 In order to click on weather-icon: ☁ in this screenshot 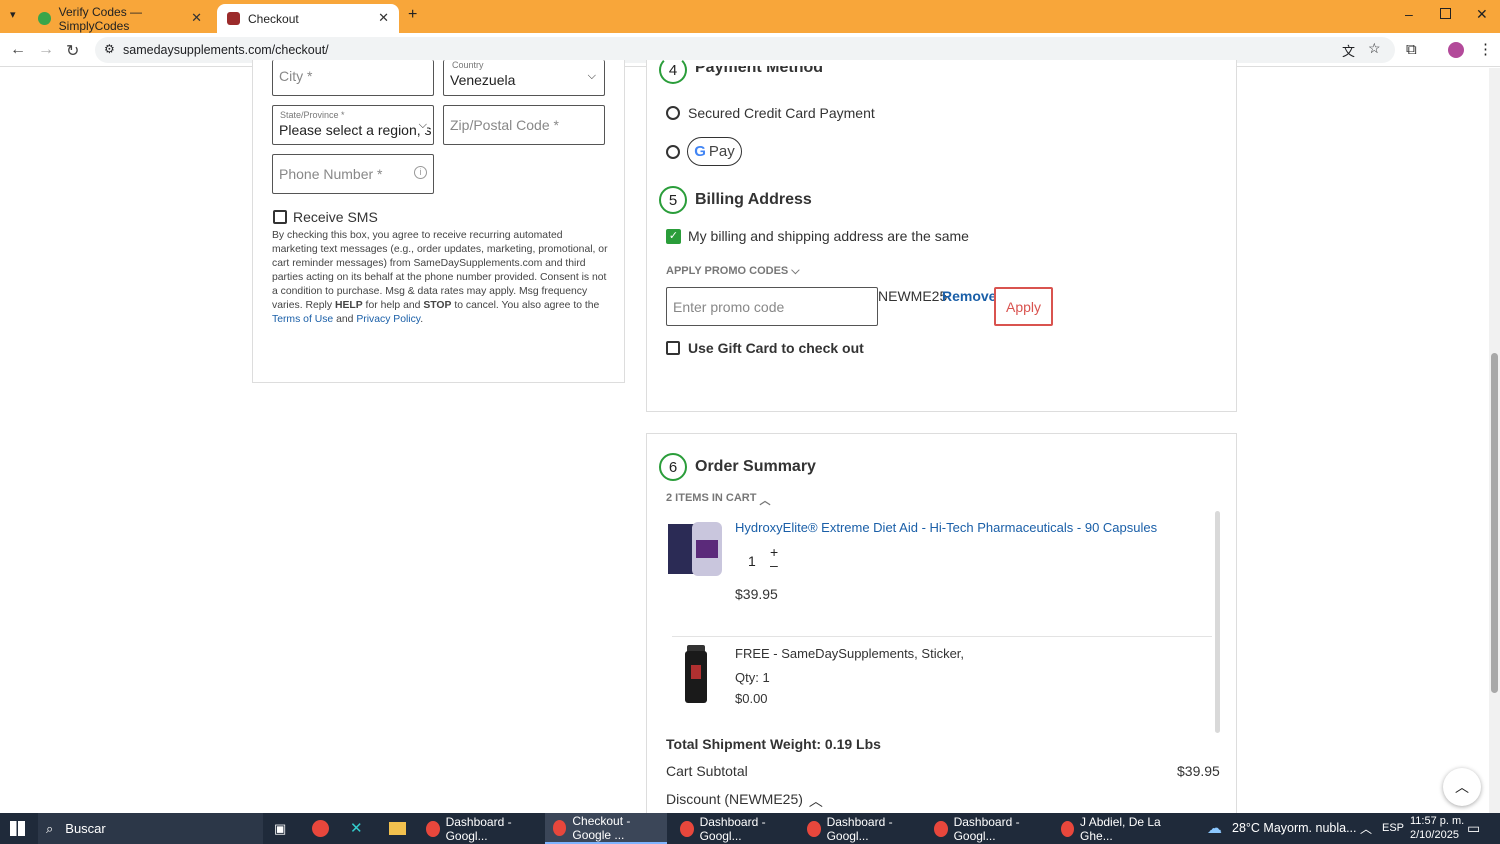, I will do `click(1214, 828)`.